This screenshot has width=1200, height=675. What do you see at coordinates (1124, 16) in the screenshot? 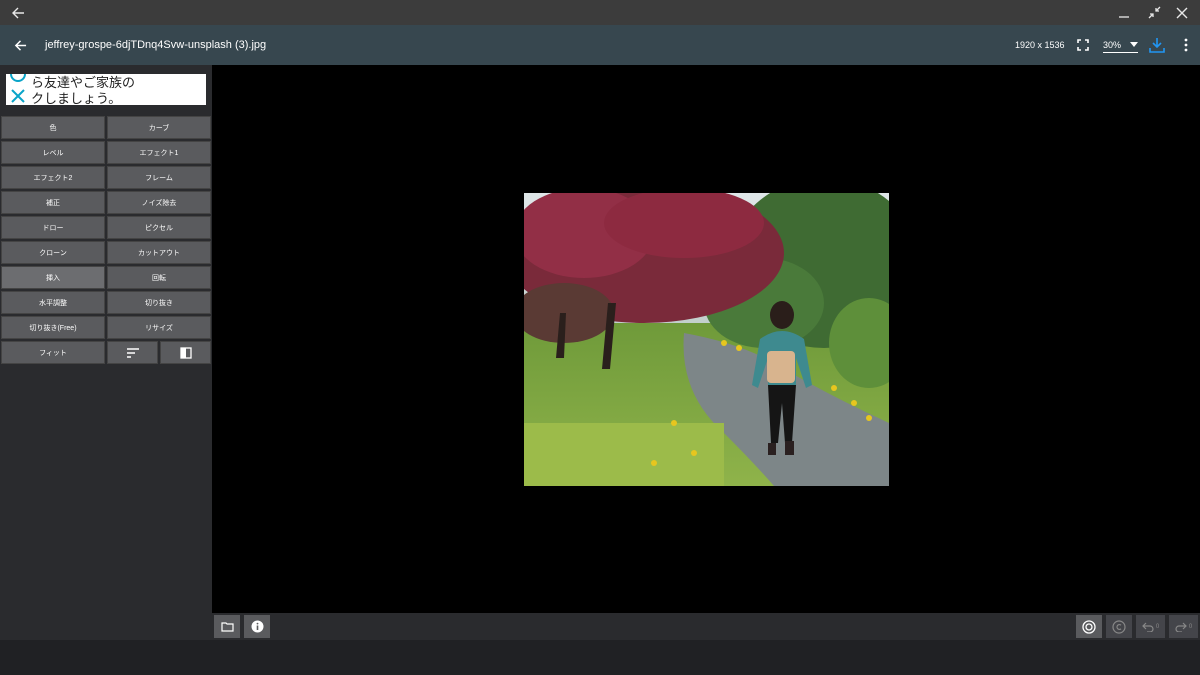
I see `minimize-icon` at bounding box center [1124, 16].